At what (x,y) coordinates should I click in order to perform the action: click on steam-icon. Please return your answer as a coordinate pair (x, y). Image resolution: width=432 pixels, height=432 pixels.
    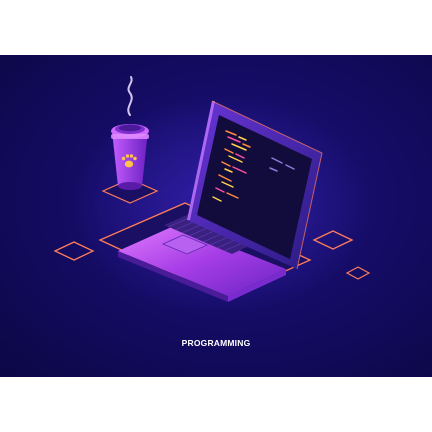
    Looking at the image, I should click on (130, 96).